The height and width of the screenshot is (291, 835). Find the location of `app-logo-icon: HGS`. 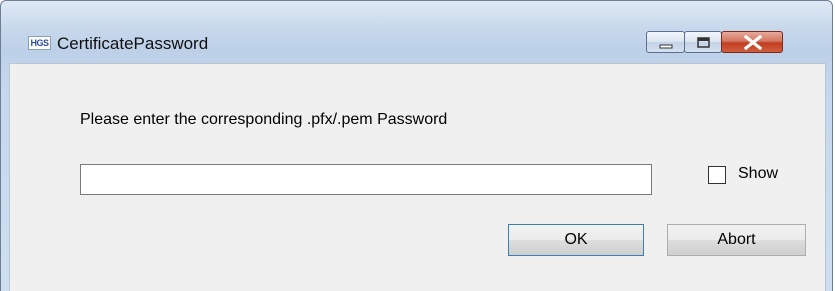

app-logo-icon: HGS is located at coordinates (39, 43).